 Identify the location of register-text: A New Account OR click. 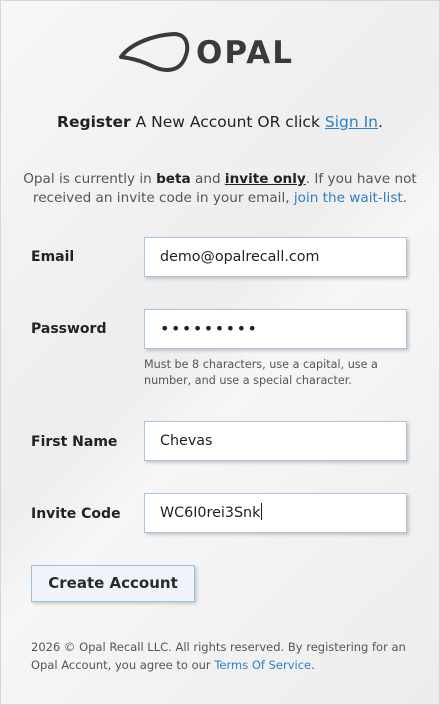
(227, 122).